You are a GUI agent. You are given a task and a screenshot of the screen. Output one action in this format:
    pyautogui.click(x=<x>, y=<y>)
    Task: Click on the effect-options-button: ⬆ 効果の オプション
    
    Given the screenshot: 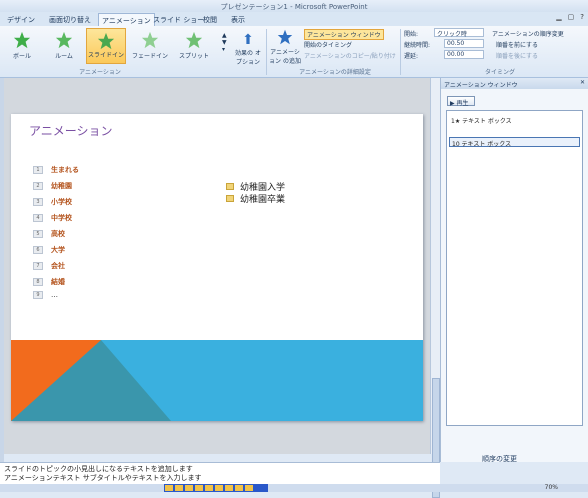 What is the action you would take?
    pyautogui.click(x=248, y=49)
    